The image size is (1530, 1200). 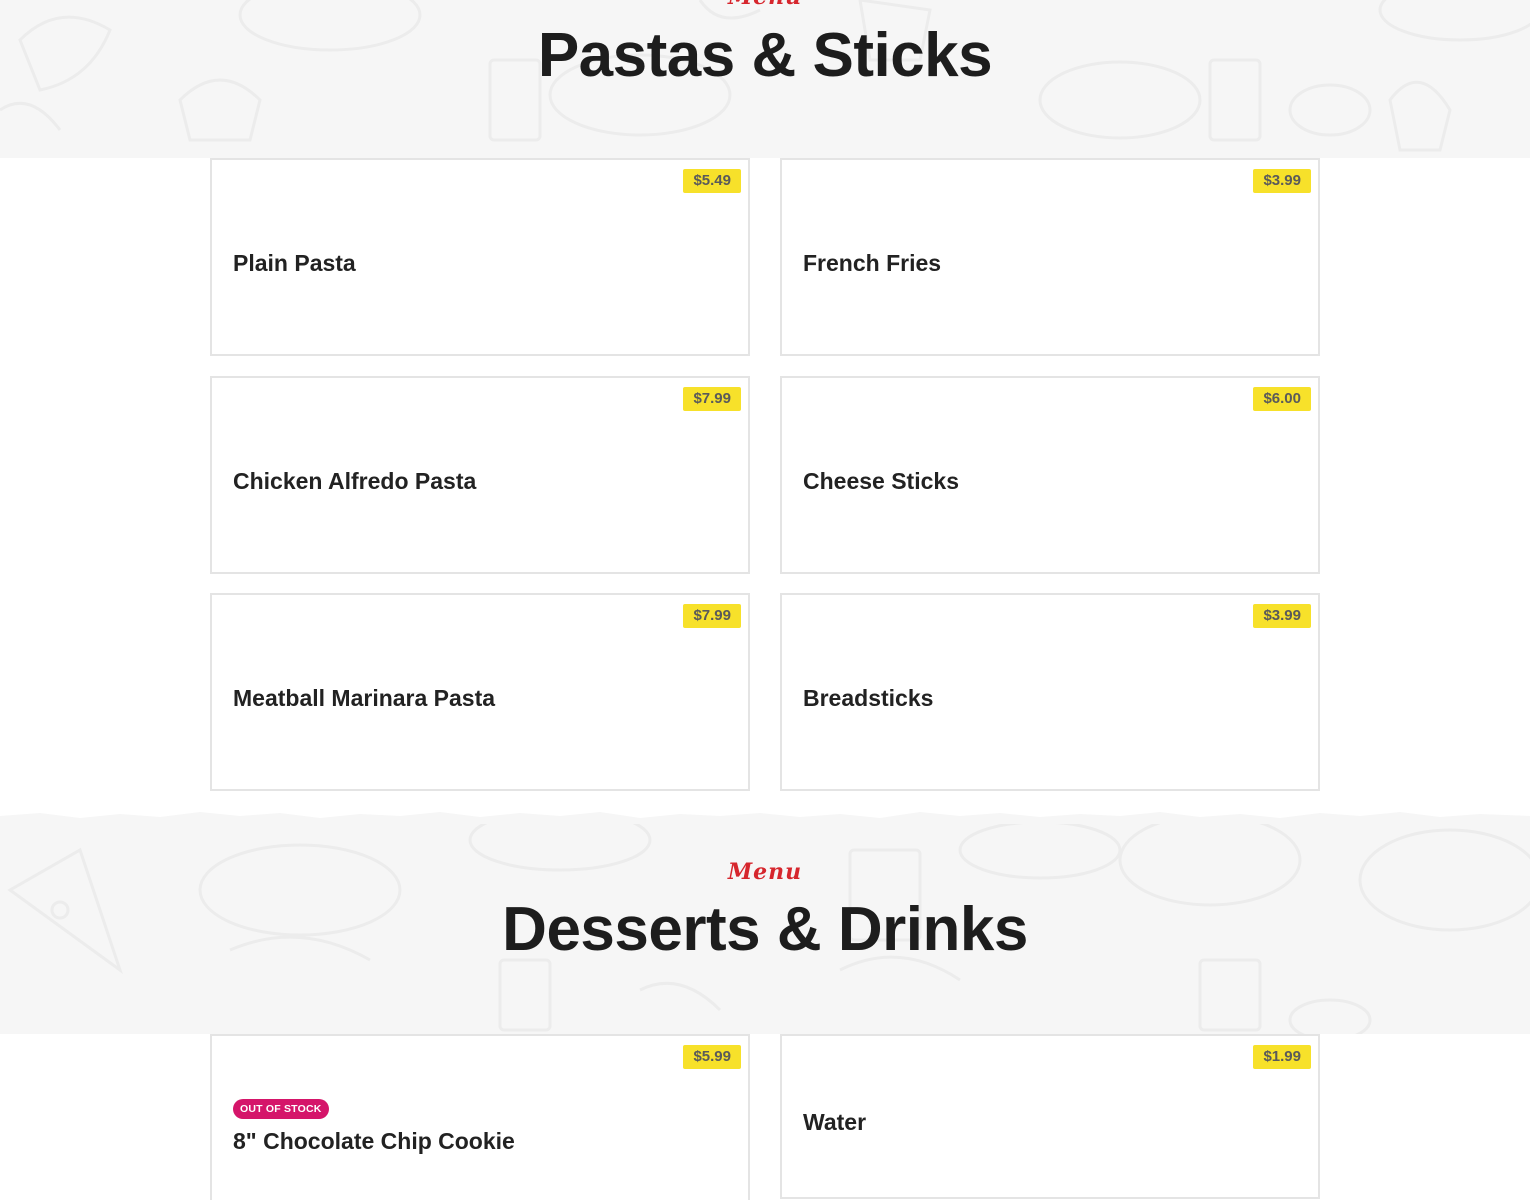 I want to click on section-header-pastas: Menu Pastas & Sticks, so click(x=765, y=79).